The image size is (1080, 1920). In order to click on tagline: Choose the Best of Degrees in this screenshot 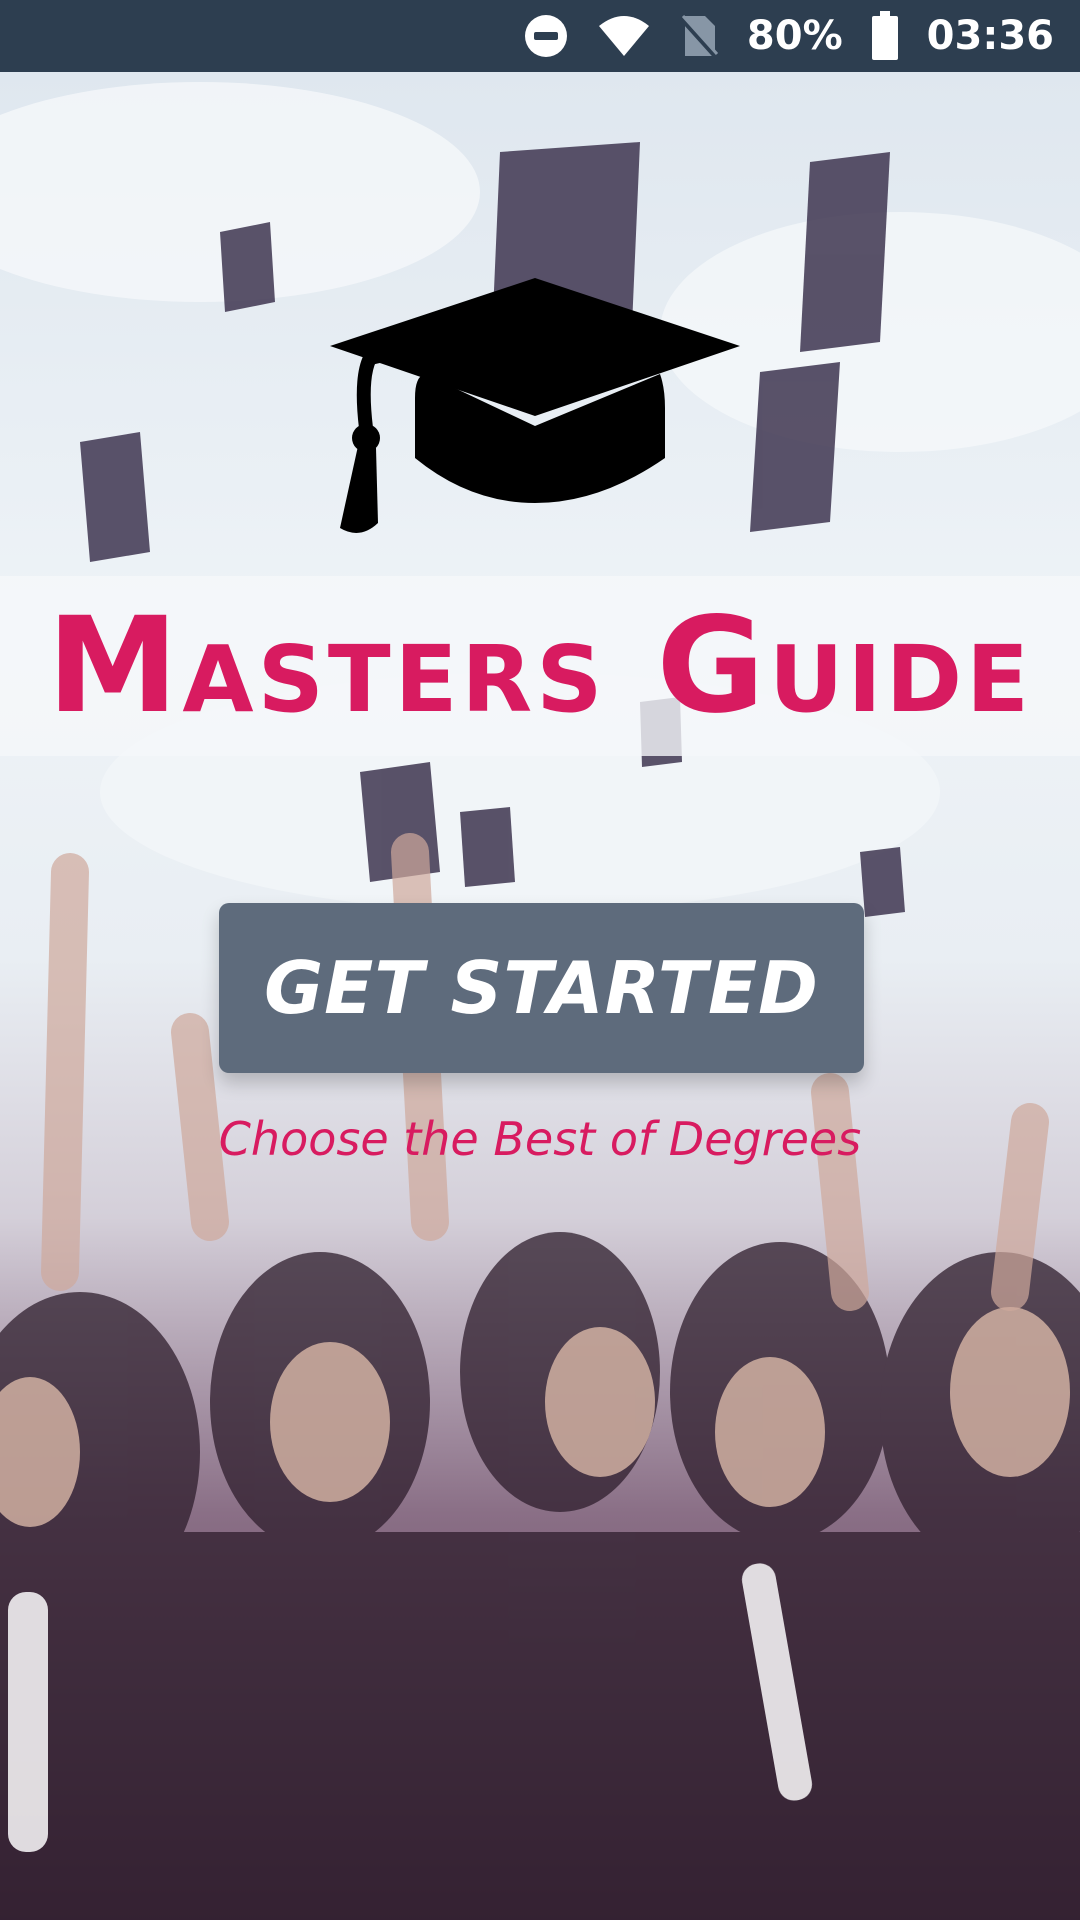, I will do `click(540, 1139)`.